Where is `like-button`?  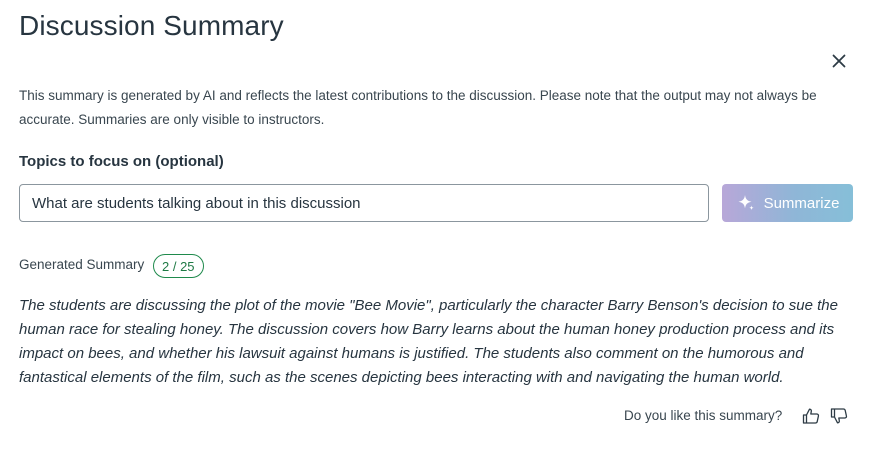 like-button is located at coordinates (811, 416).